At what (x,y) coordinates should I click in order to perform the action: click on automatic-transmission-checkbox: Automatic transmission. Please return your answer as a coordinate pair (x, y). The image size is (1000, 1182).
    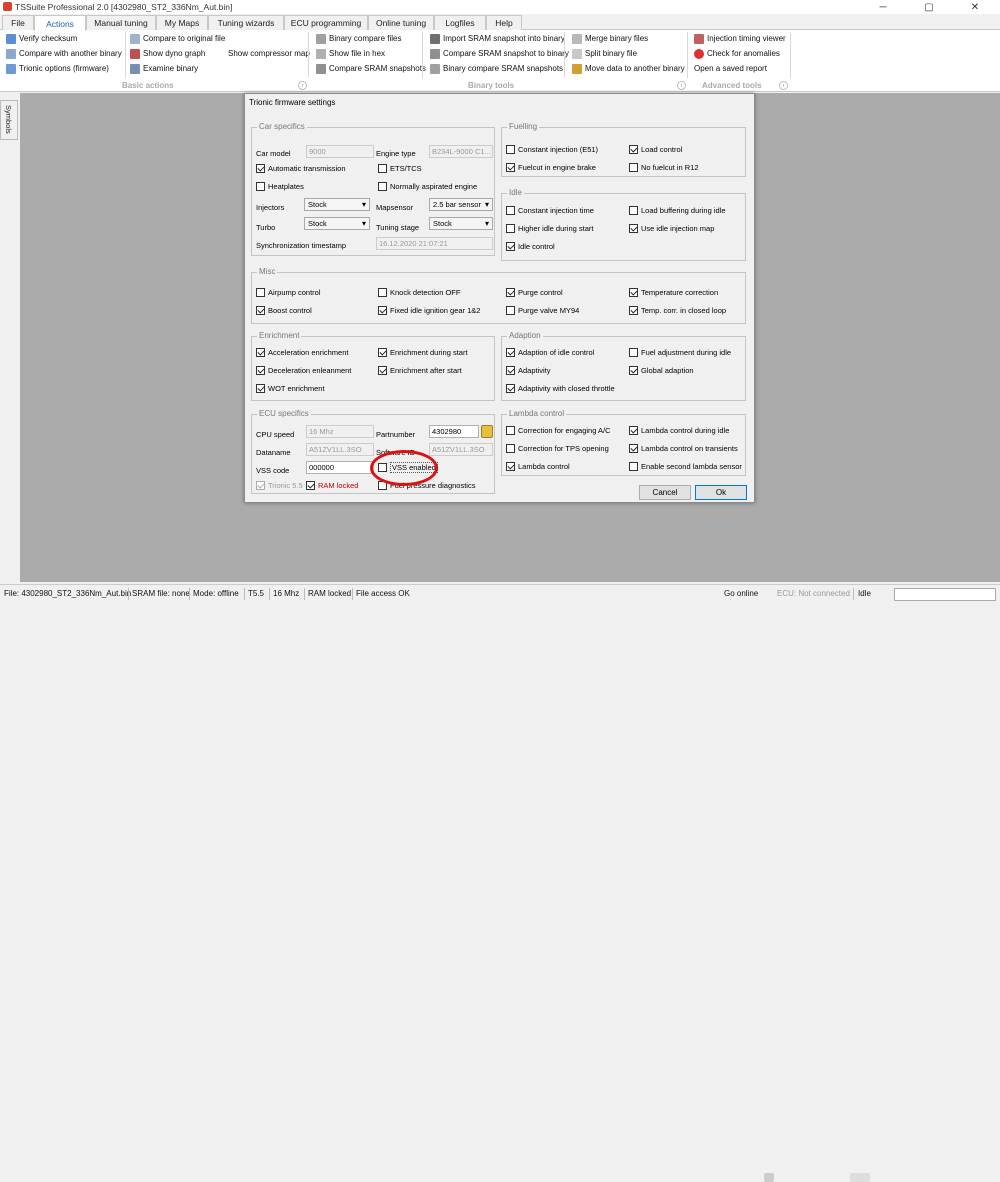
    Looking at the image, I should click on (301, 168).